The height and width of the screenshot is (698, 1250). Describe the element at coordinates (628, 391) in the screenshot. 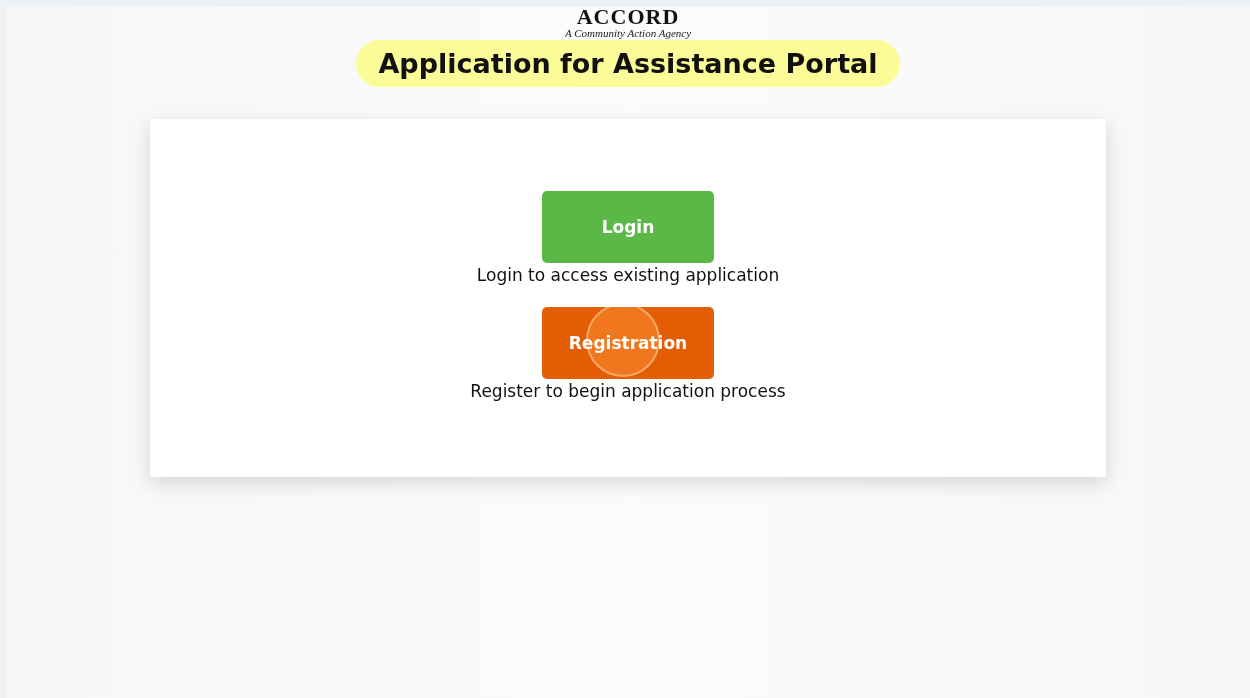

I see `button-description: Register to begin application process` at that location.